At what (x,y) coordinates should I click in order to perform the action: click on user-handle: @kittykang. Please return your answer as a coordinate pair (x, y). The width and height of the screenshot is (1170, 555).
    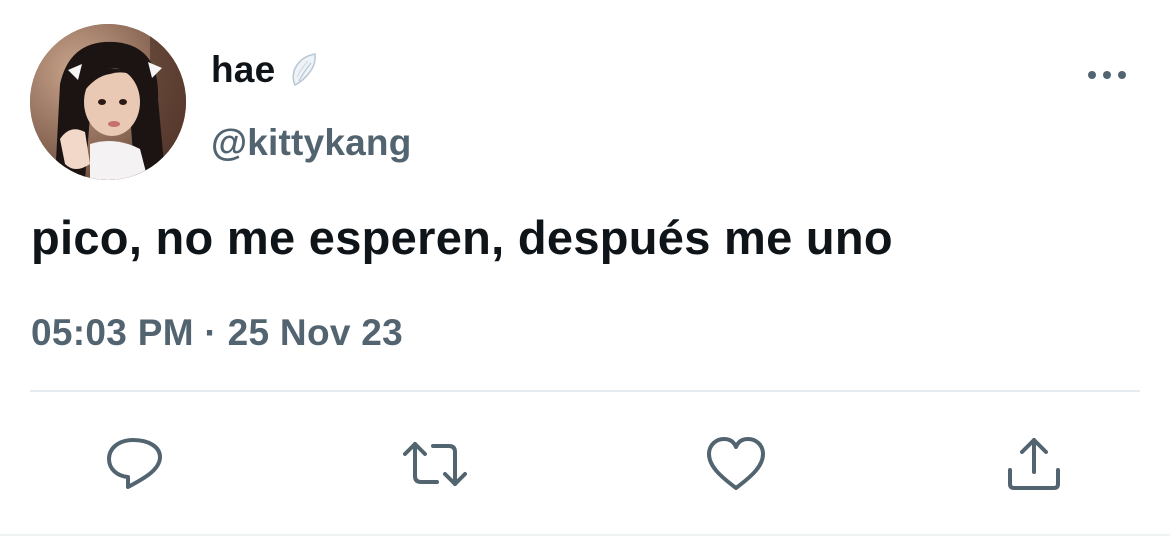
    Looking at the image, I should click on (311, 143).